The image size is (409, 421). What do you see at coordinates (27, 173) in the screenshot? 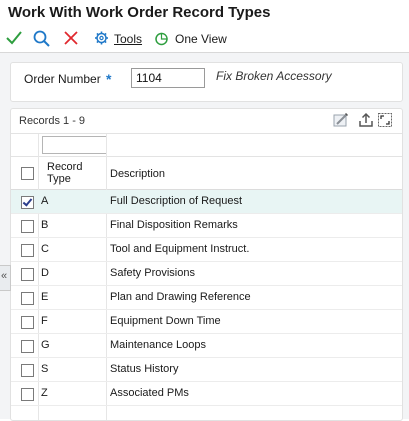
I see `select-all-checkbox` at bounding box center [27, 173].